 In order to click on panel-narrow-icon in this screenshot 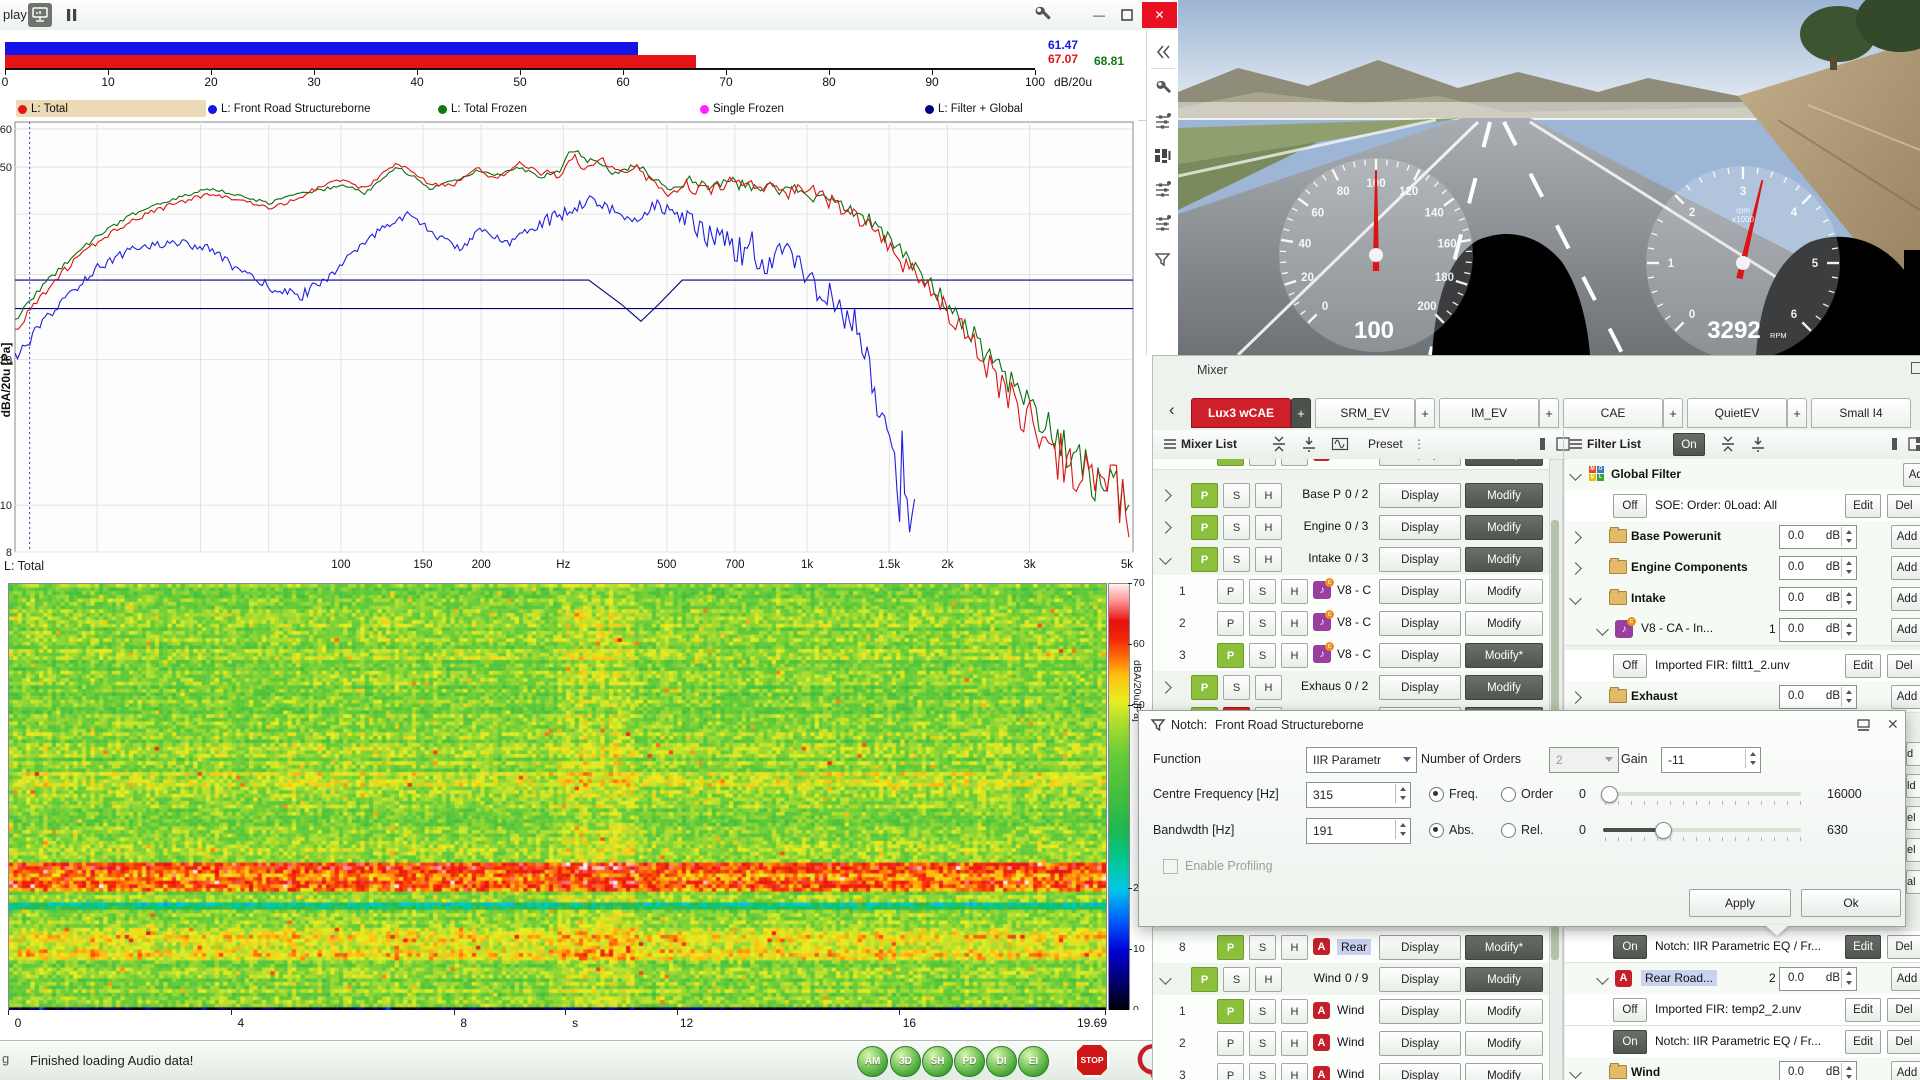, I will do `click(1543, 444)`.